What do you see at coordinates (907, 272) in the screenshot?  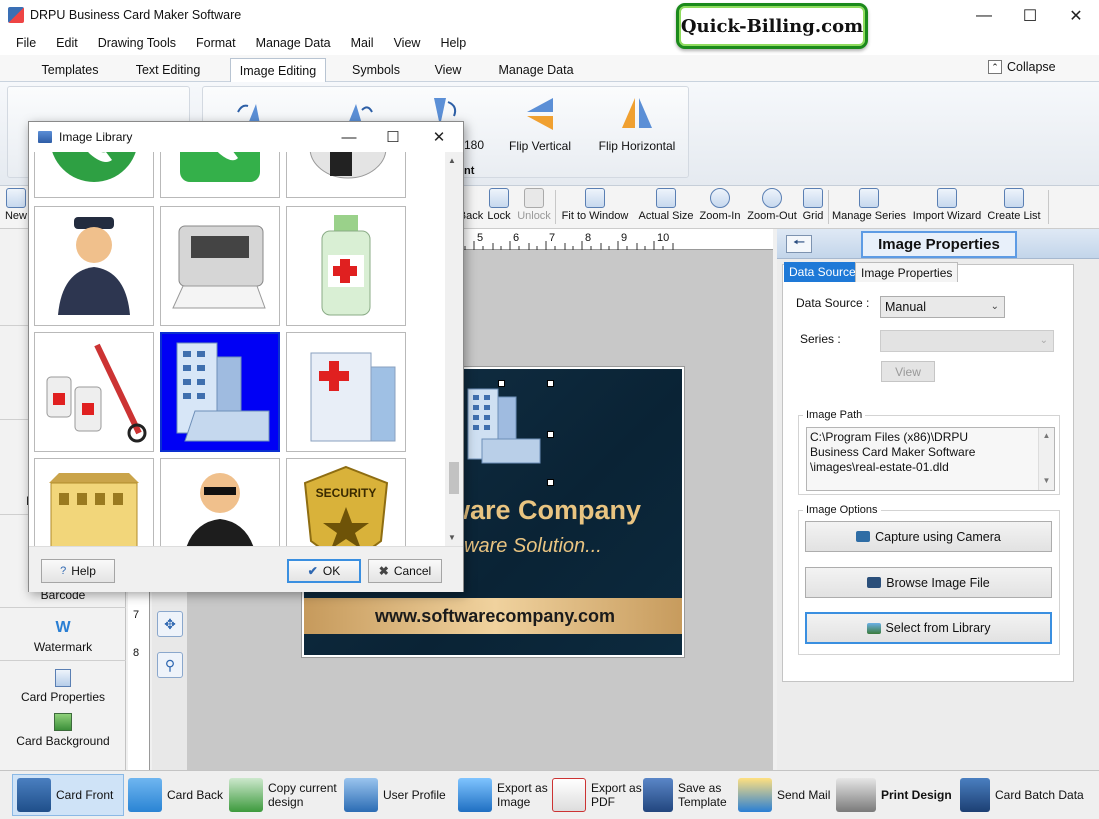 I see `tab-image-properties: Image Properties` at bounding box center [907, 272].